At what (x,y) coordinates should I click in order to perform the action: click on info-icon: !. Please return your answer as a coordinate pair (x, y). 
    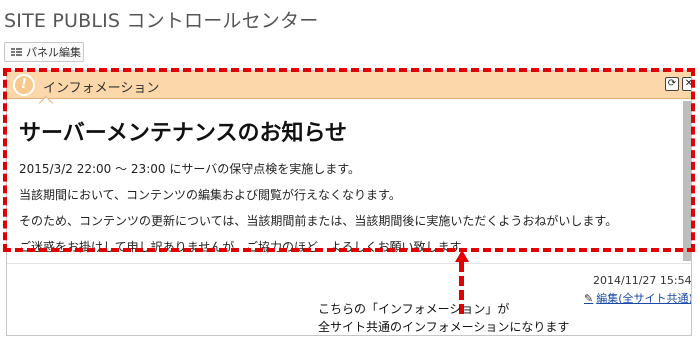
    Looking at the image, I should click on (24, 85).